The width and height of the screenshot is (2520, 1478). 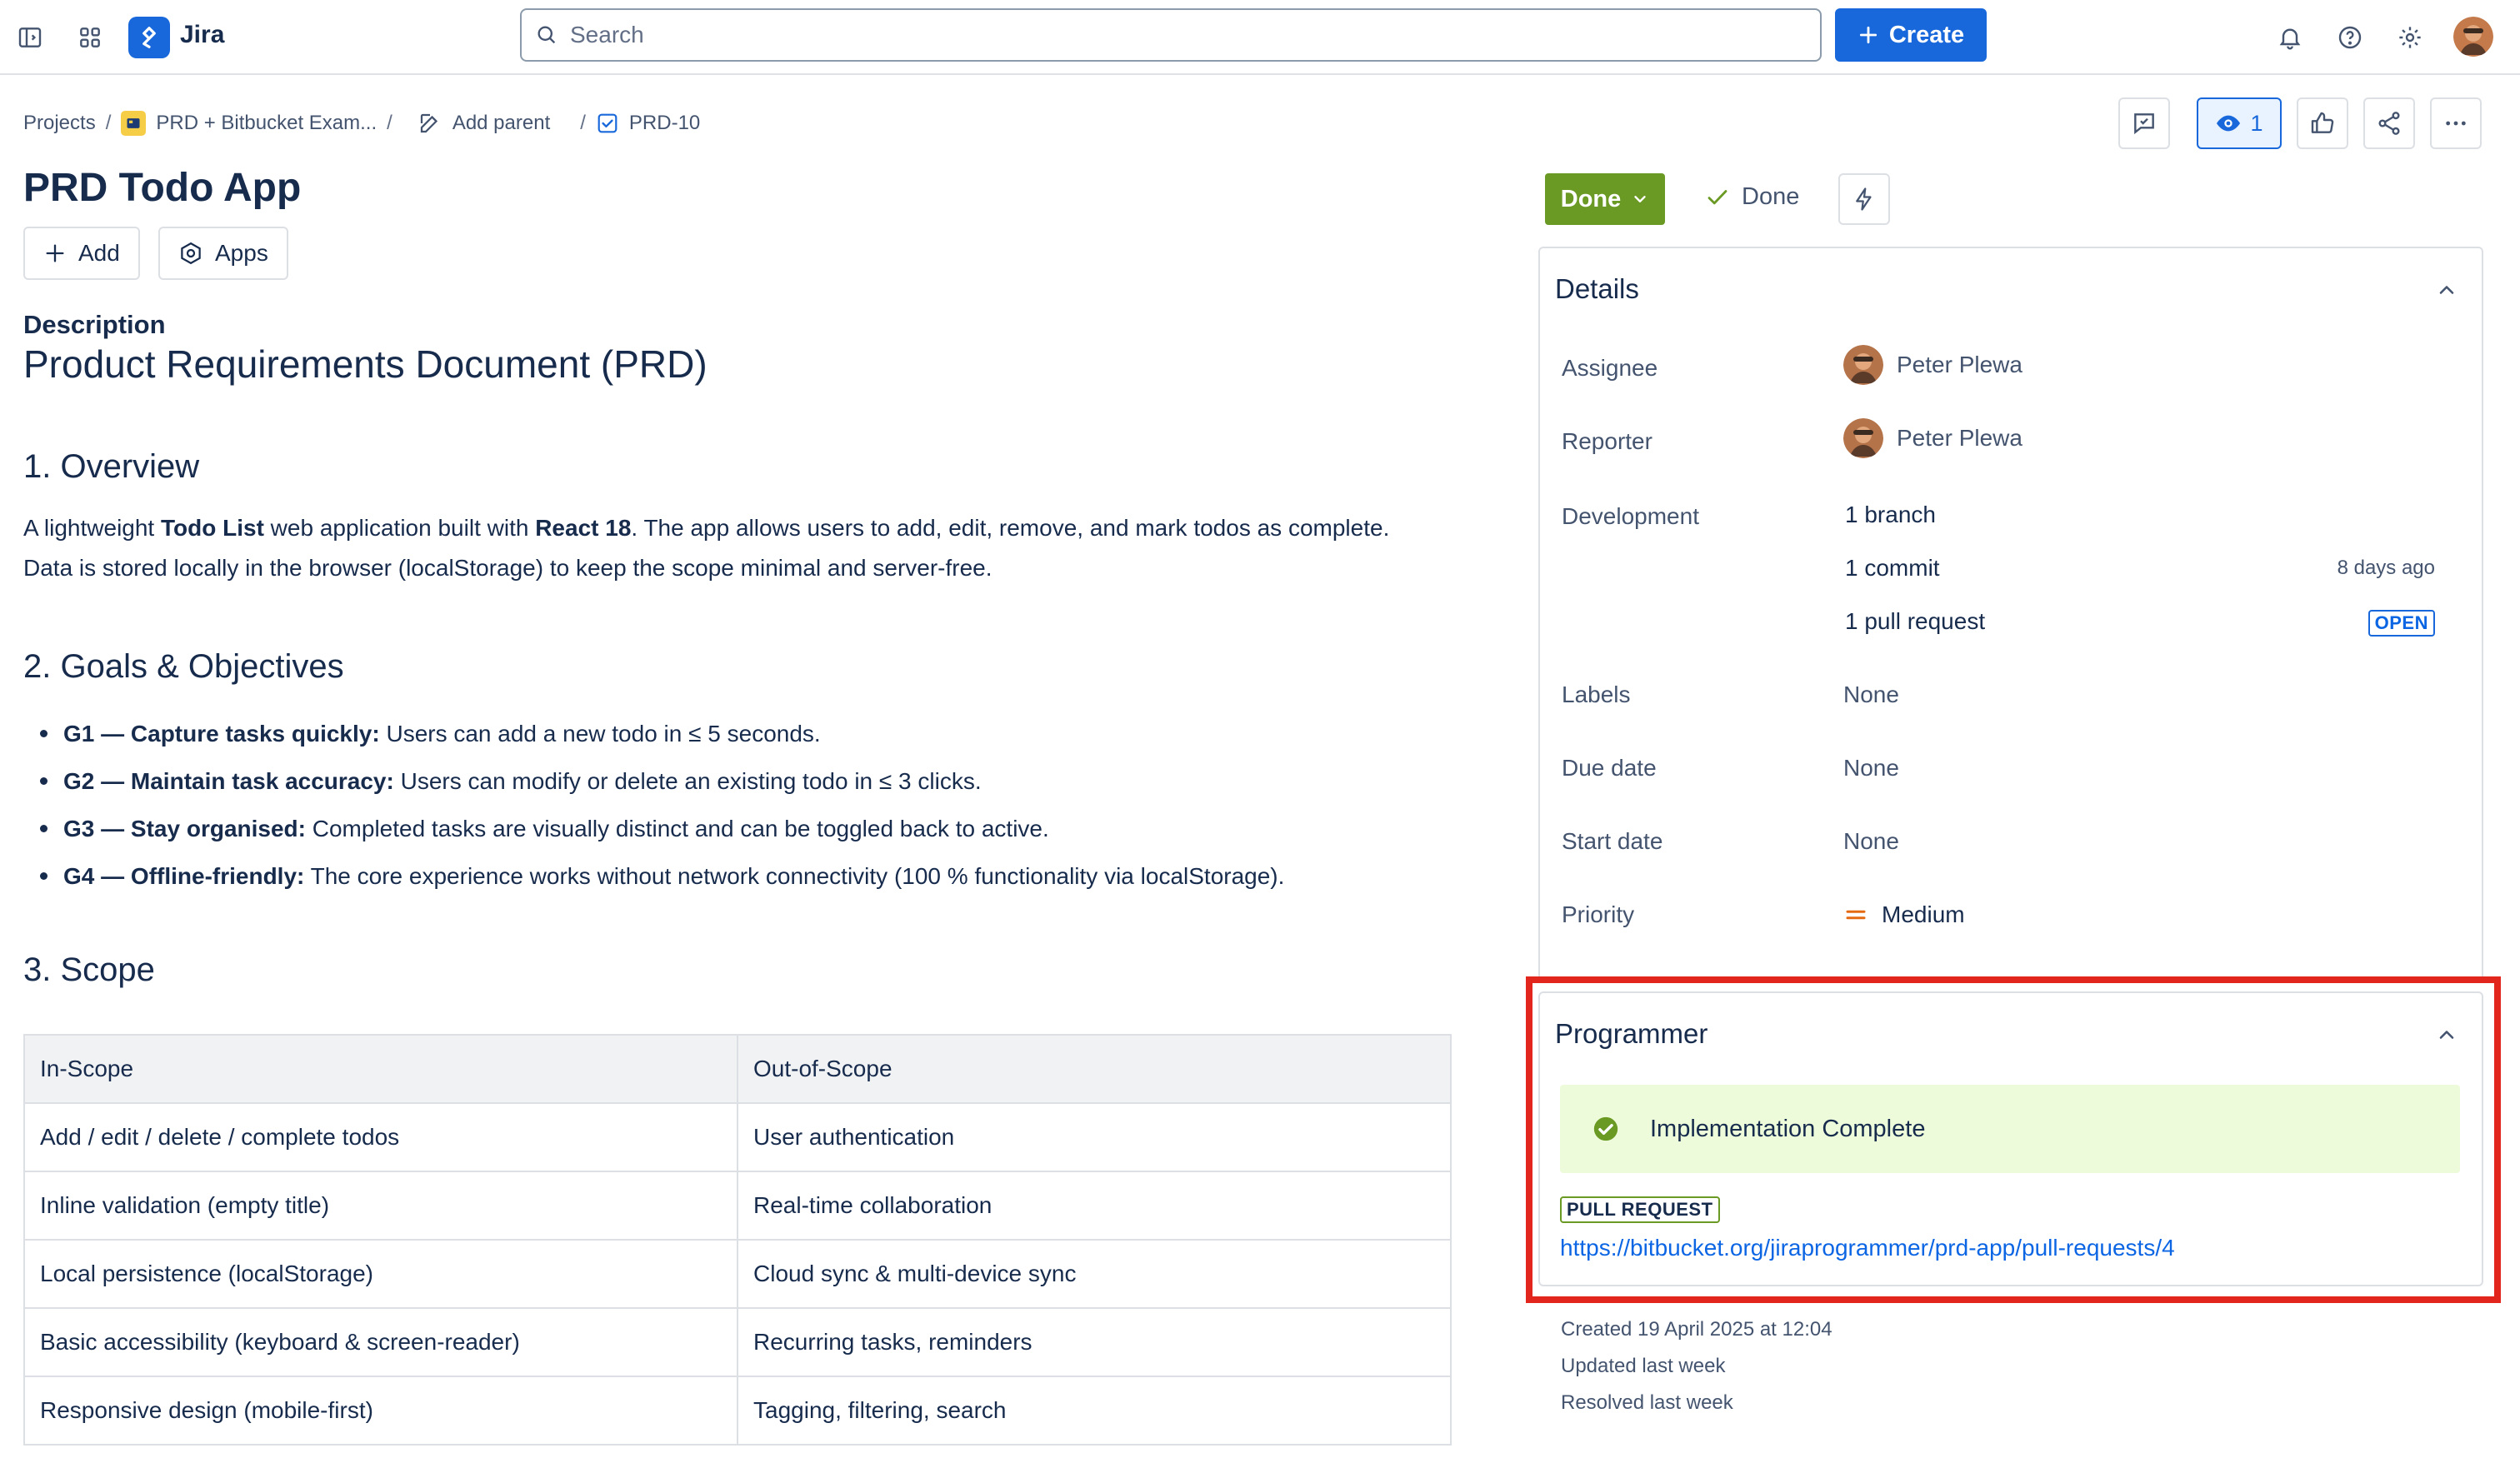 What do you see at coordinates (2410, 38) in the screenshot?
I see `settings-gear-icon` at bounding box center [2410, 38].